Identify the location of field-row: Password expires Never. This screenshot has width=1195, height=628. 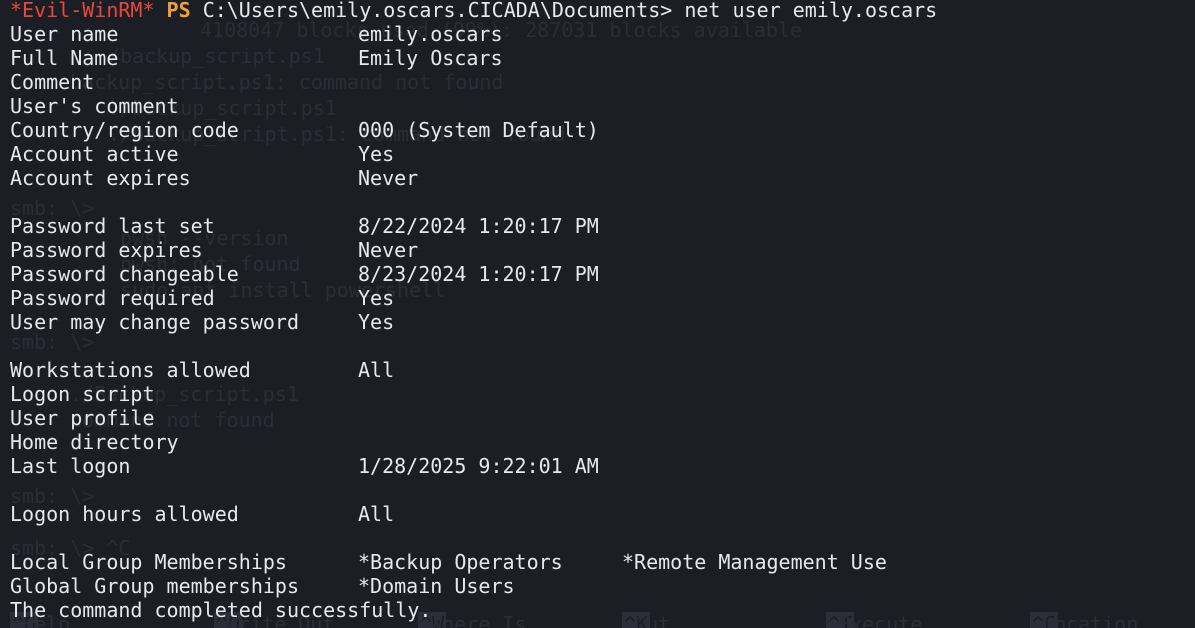
(602, 250).